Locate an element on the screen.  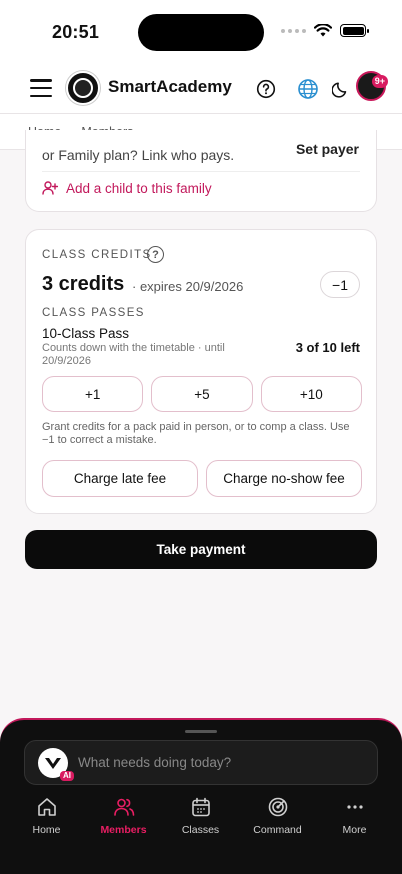
charge-no-show-fee-button: Charge no-show fee is located at coordinates (284, 478).